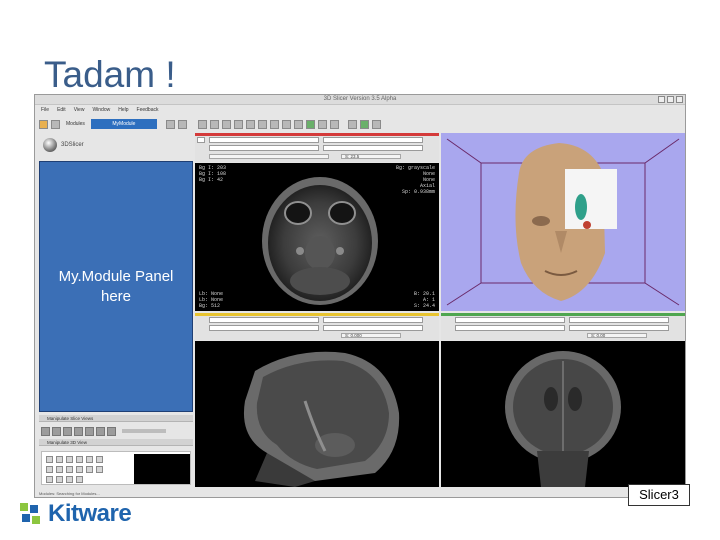 The width and height of the screenshot is (720, 540). I want to click on window-titlebar: 3D Slicer Version 3.5 Alpha, so click(360, 100).